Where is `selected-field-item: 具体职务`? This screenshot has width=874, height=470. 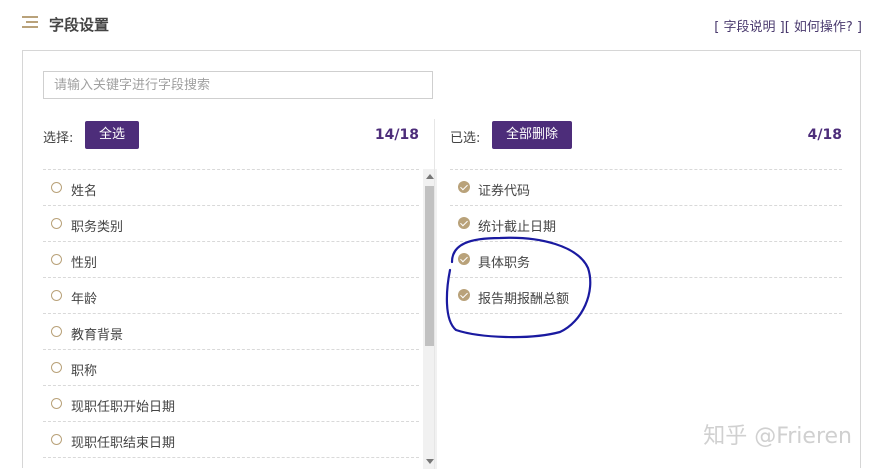 selected-field-item: 具体职务 is located at coordinates (646, 260).